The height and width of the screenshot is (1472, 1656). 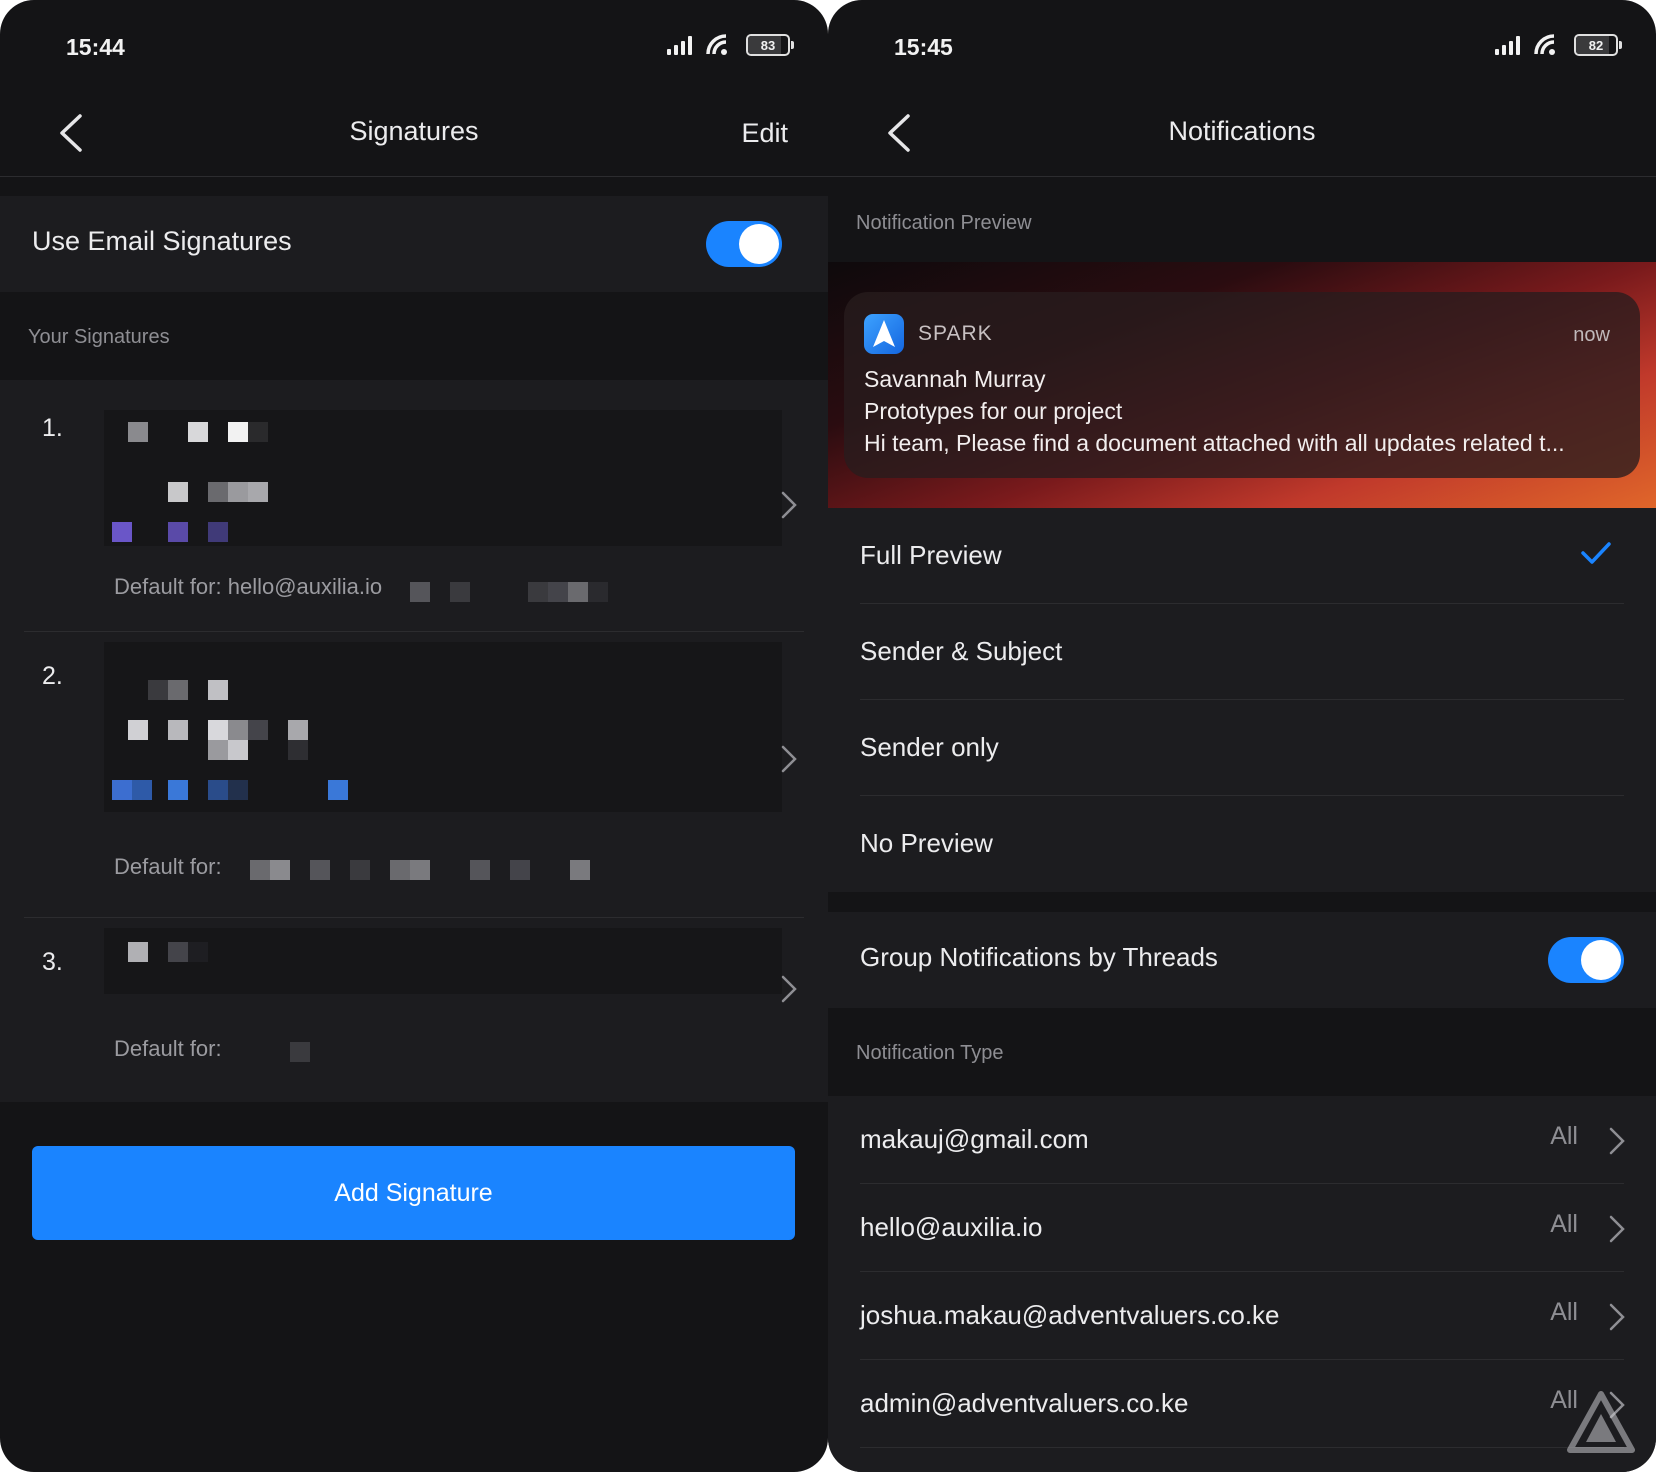 What do you see at coordinates (1242, 131) in the screenshot?
I see `page-title: Notifications` at bounding box center [1242, 131].